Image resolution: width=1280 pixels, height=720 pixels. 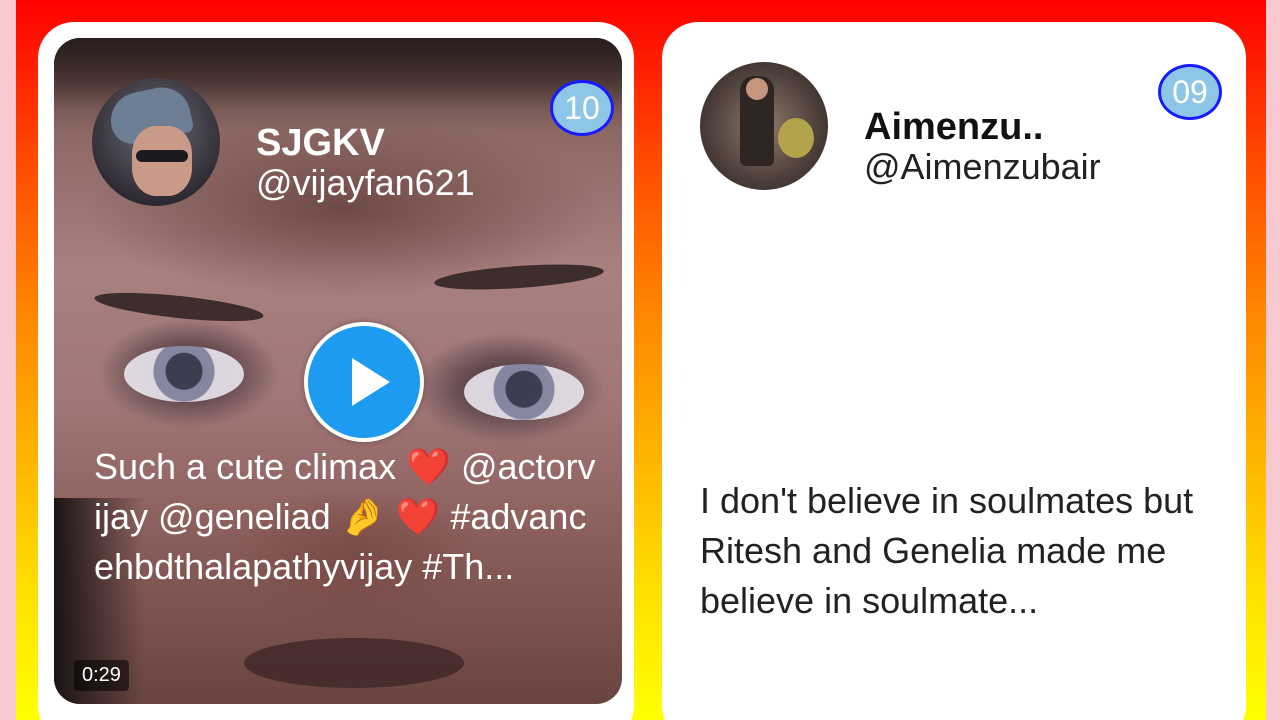 I want to click on user-handle: @vijayfan621, so click(x=383, y=183).